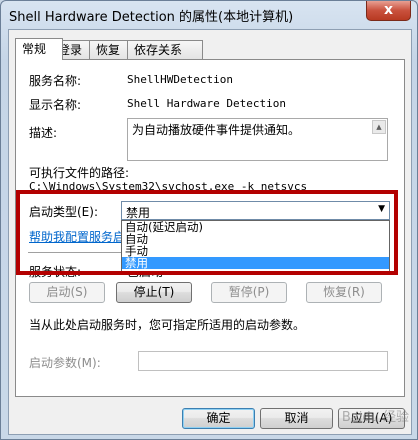 The image size is (418, 440). What do you see at coordinates (63, 212) in the screenshot?
I see `startup-type-label: 启动类型(E):` at bounding box center [63, 212].